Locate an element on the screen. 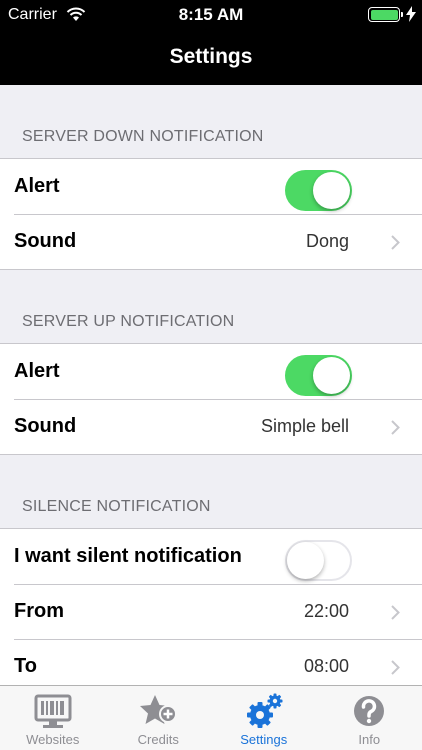  gears-icon is located at coordinates (264, 710).